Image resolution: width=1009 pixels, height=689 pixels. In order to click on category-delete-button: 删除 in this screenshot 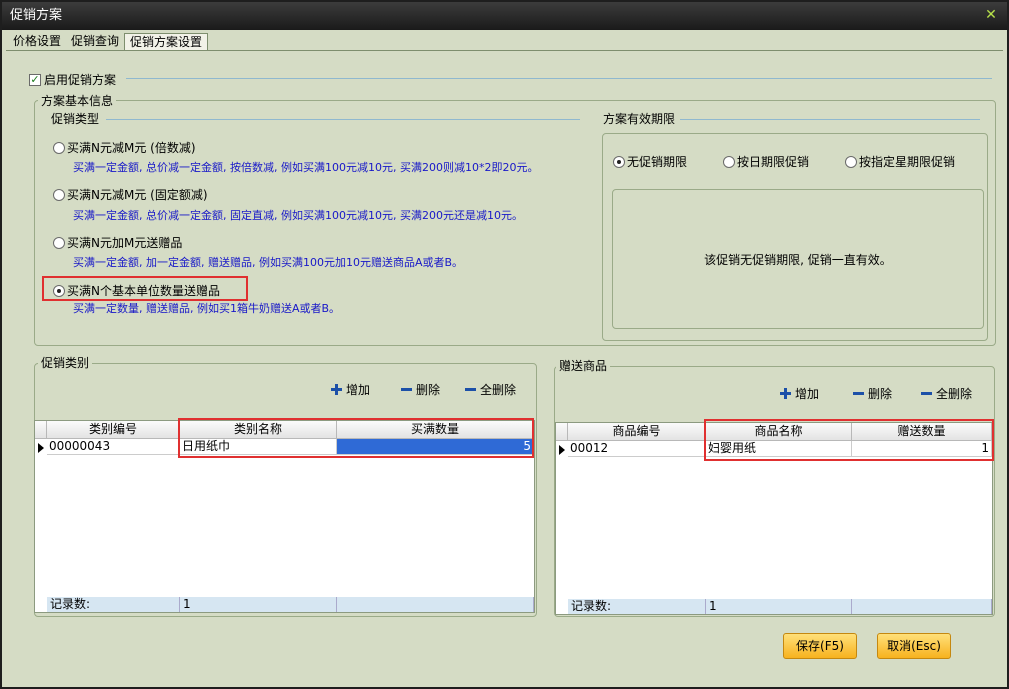, I will do `click(420, 389)`.